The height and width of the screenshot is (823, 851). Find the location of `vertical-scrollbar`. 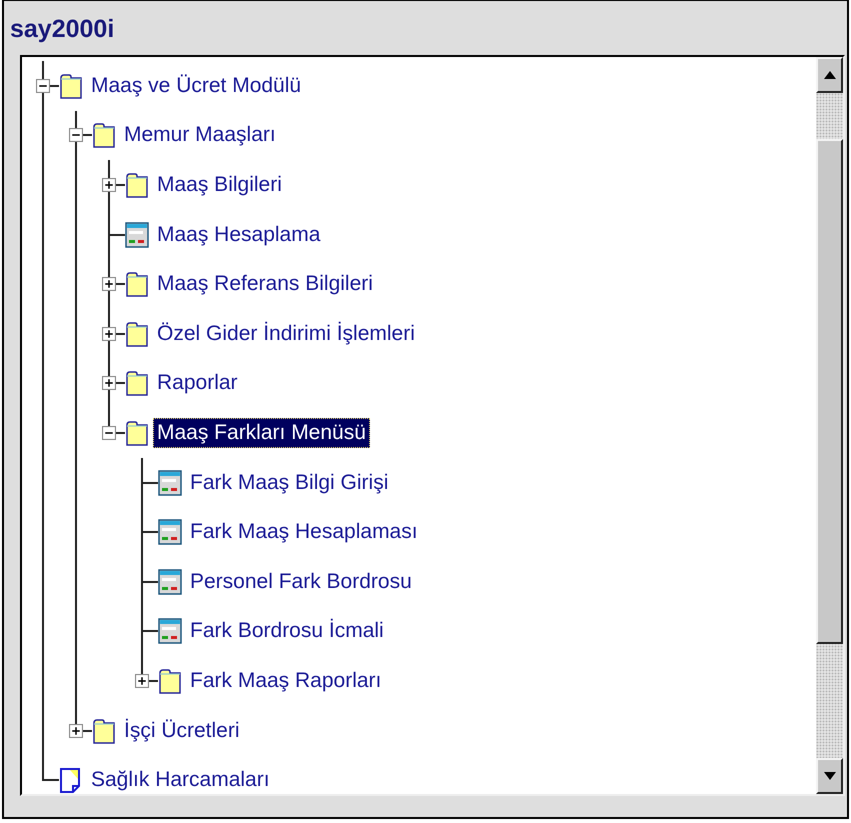

vertical-scrollbar is located at coordinates (829, 425).